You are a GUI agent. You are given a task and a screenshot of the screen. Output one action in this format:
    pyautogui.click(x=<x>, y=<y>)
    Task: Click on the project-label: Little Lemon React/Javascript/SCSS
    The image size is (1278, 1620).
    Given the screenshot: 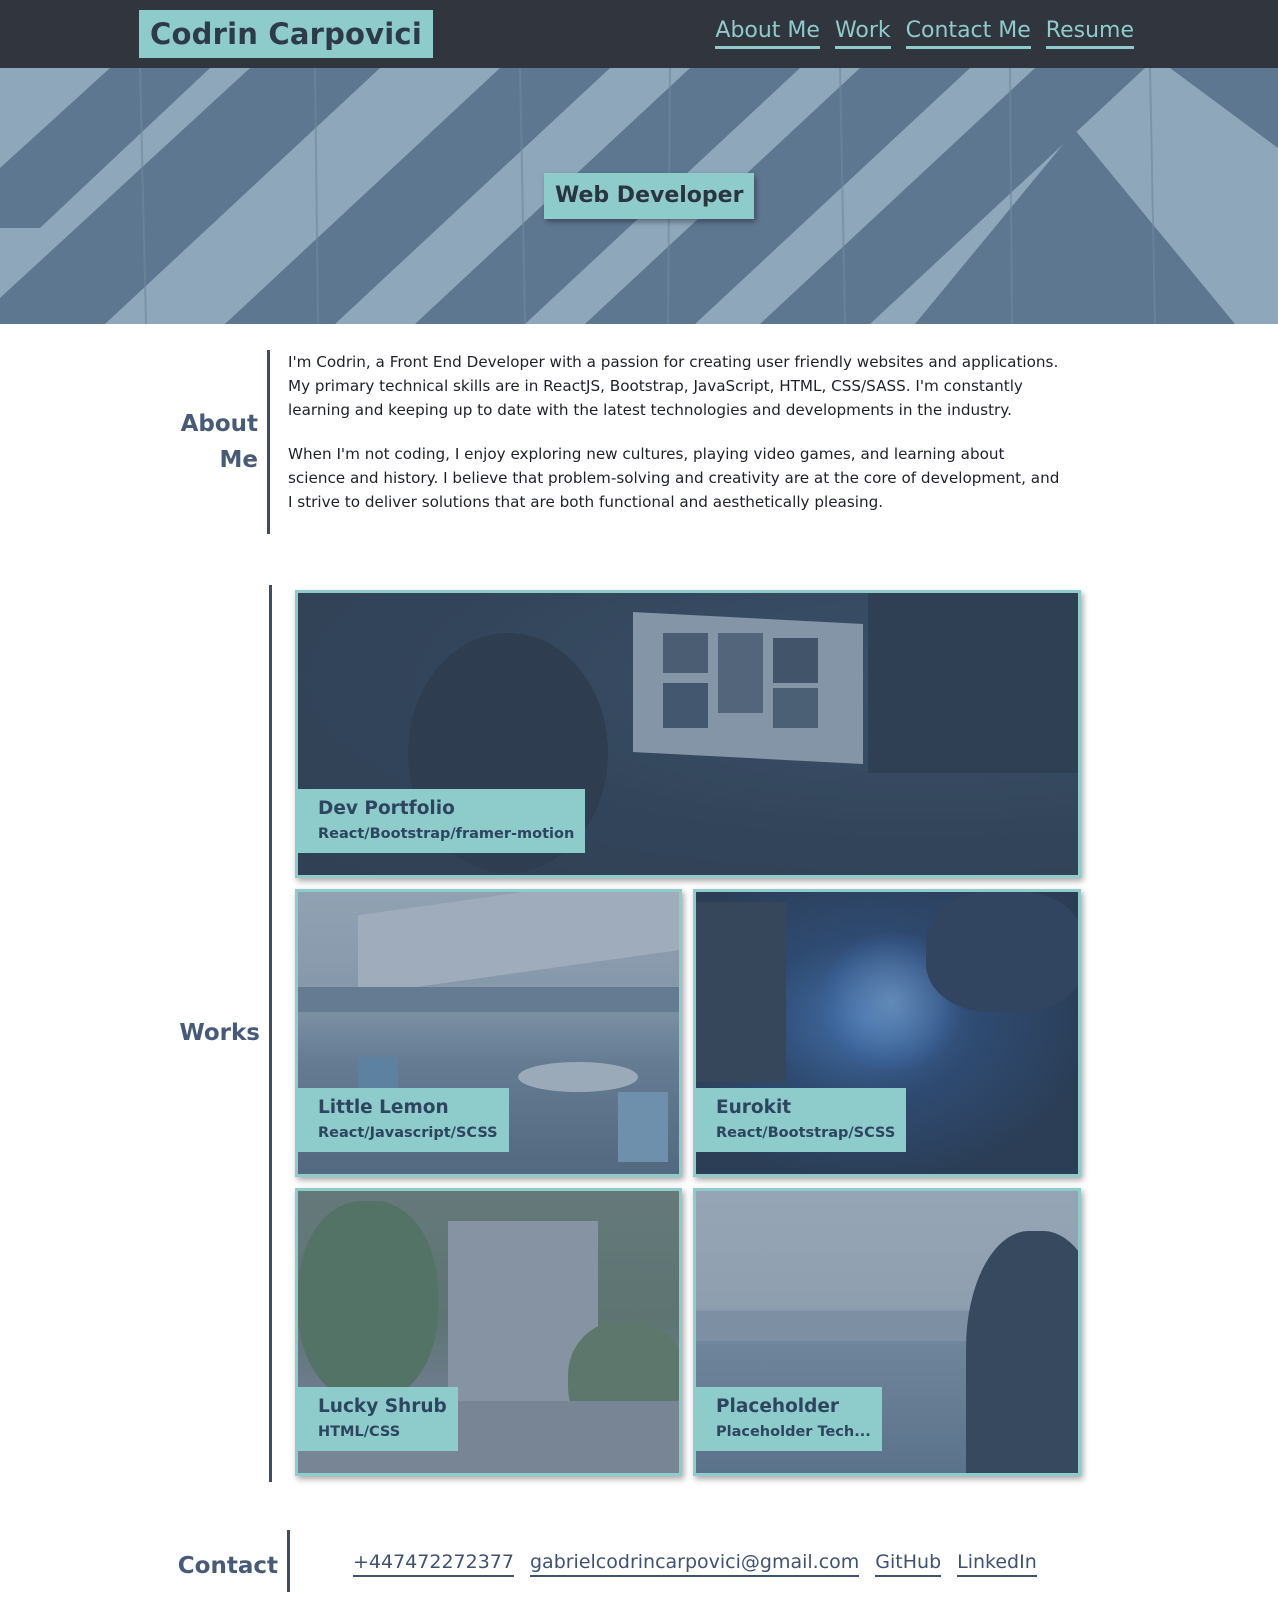 What is the action you would take?
    pyautogui.click(x=403, y=1120)
    